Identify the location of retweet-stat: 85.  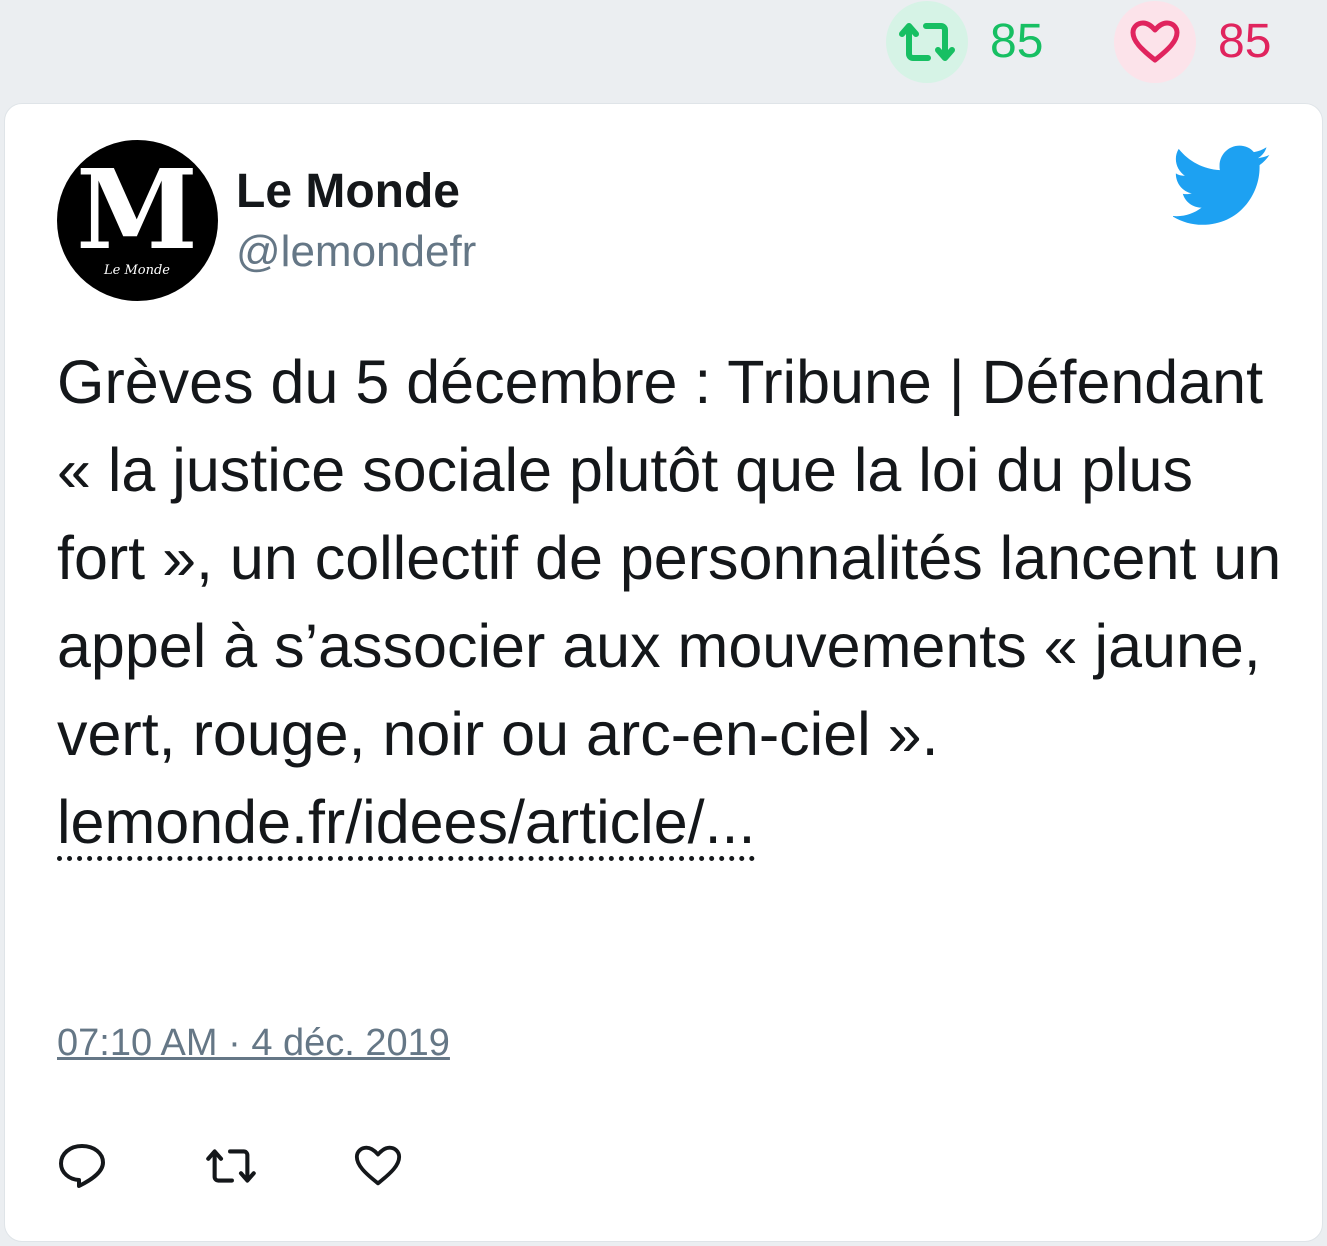
(964, 42).